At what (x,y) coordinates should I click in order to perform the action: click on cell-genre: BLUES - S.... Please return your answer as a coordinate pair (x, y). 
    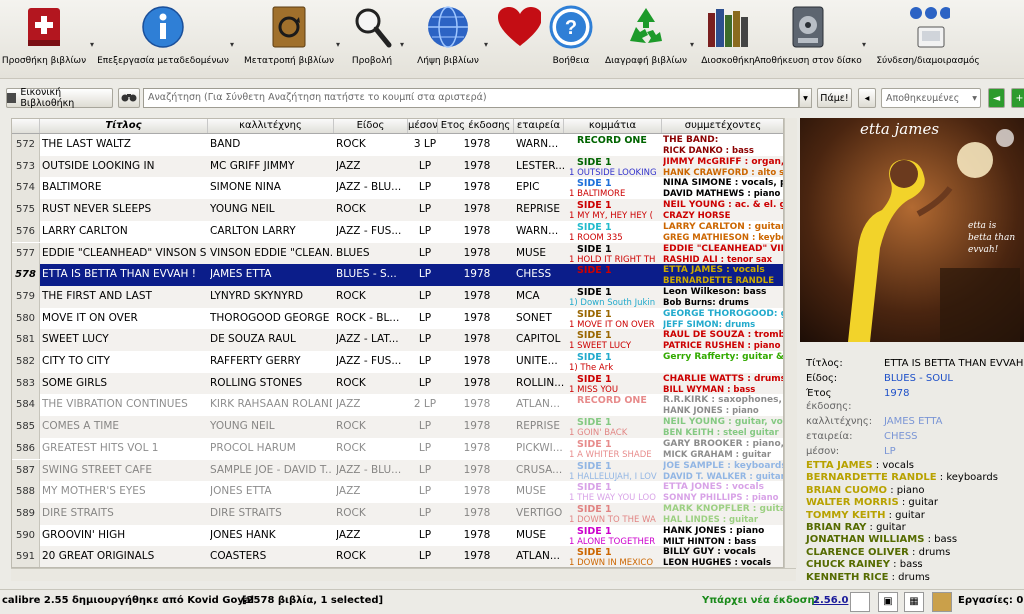
    Looking at the image, I should click on (371, 275).